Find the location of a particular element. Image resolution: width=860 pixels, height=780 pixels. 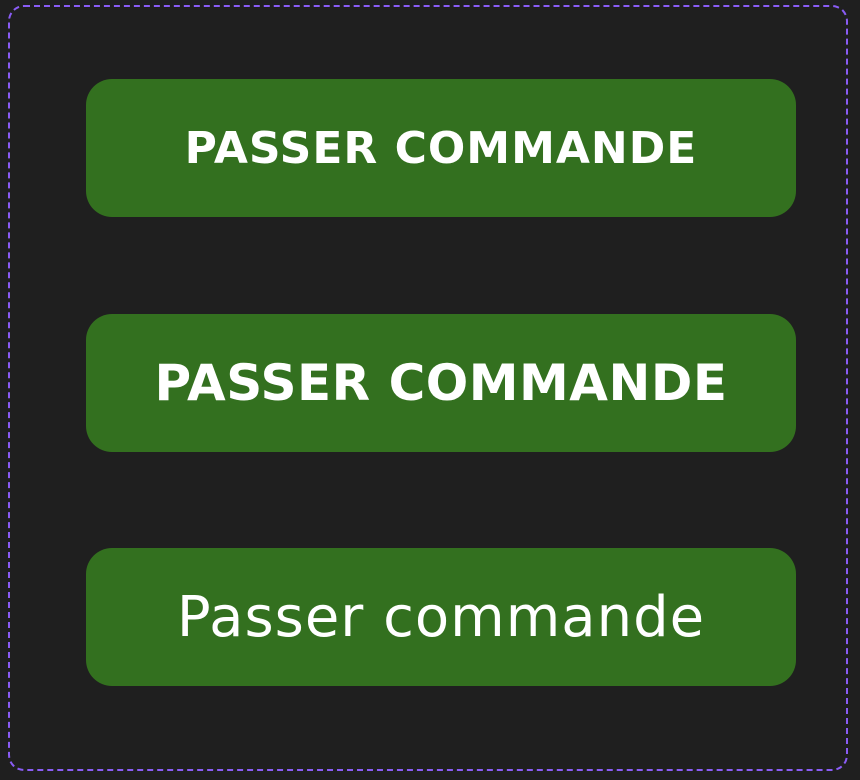

passer-commande-button-sentence-case: Passer commande is located at coordinates (441, 617).